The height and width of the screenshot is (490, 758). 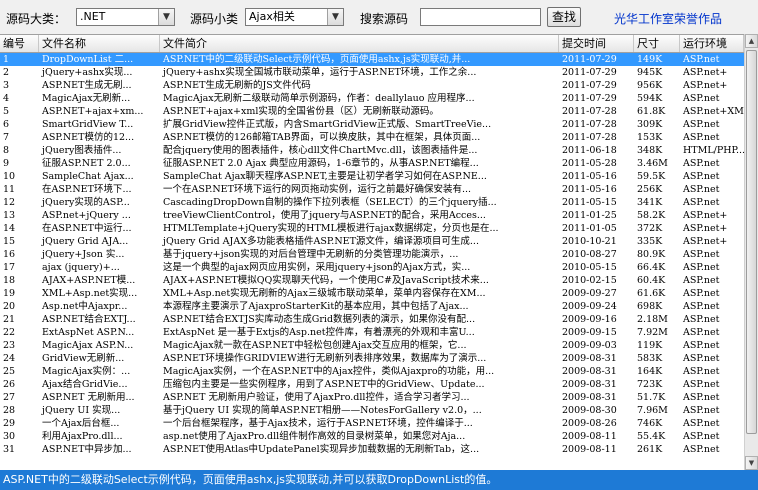 What do you see at coordinates (99, 43) in the screenshot?
I see `column-header-name: 文件名称` at bounding box center [99, 43].